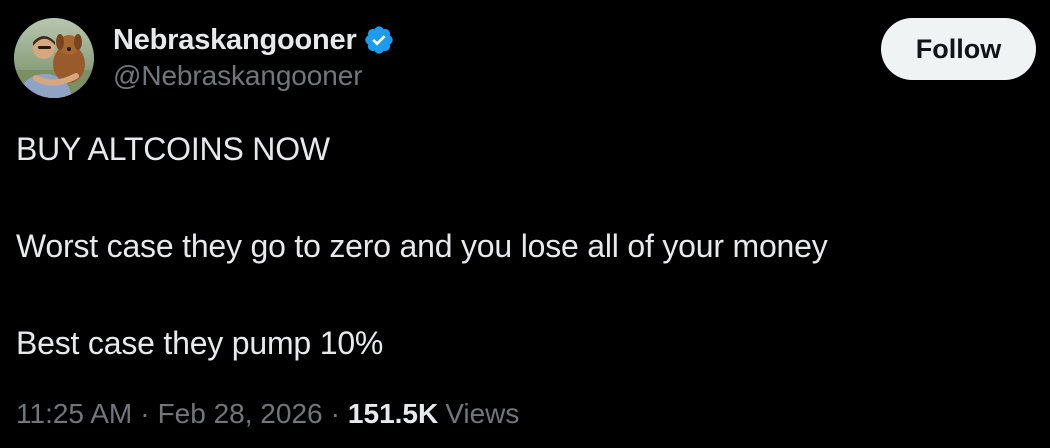  I want to click on tweet-text-line: BUY ALTCOINS NOW, so click(173, 149).